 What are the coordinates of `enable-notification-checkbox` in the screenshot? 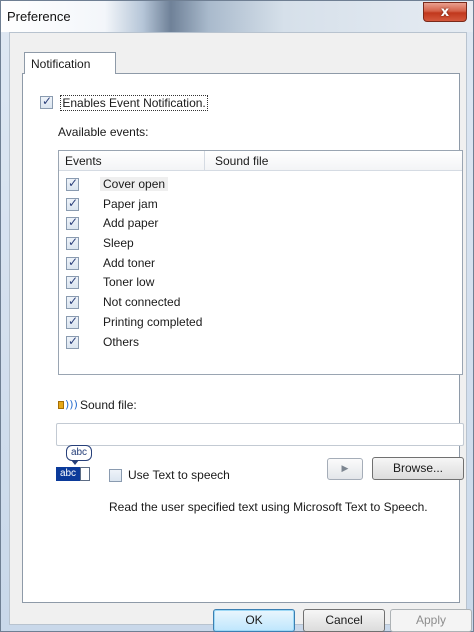 It's located at (46, 102).